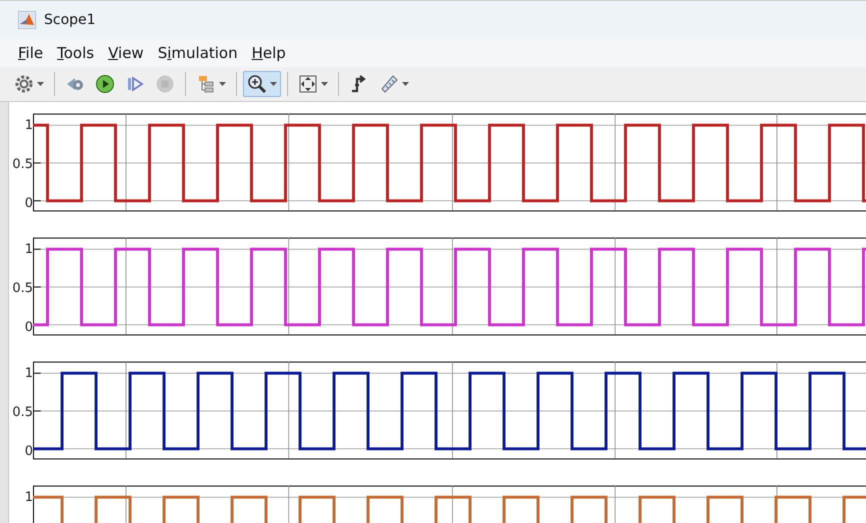  What do you see at coordinates (27, 20) in the screenshot?
I see `app-logo-icon` at bounding box center [27, 20].